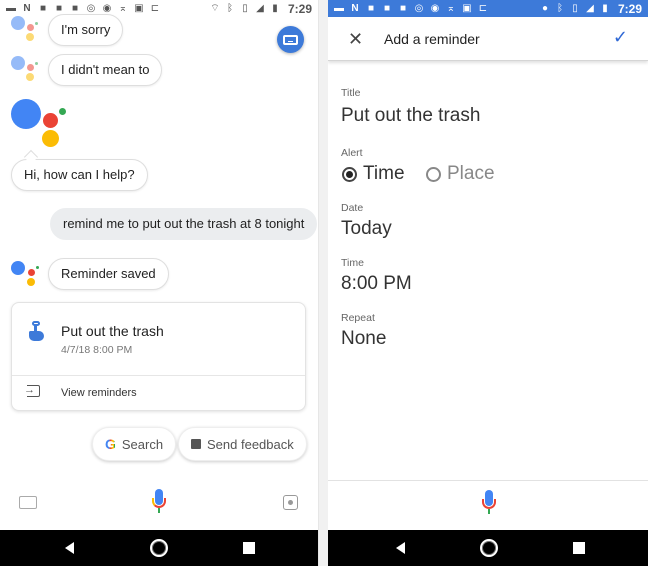 The width and height of the screenshot is (648, 566). Describe the element at coordinates (97, 350) in the screenshot. I see `reminder-datetime: 4/7/18 8:00 PM` at that location.